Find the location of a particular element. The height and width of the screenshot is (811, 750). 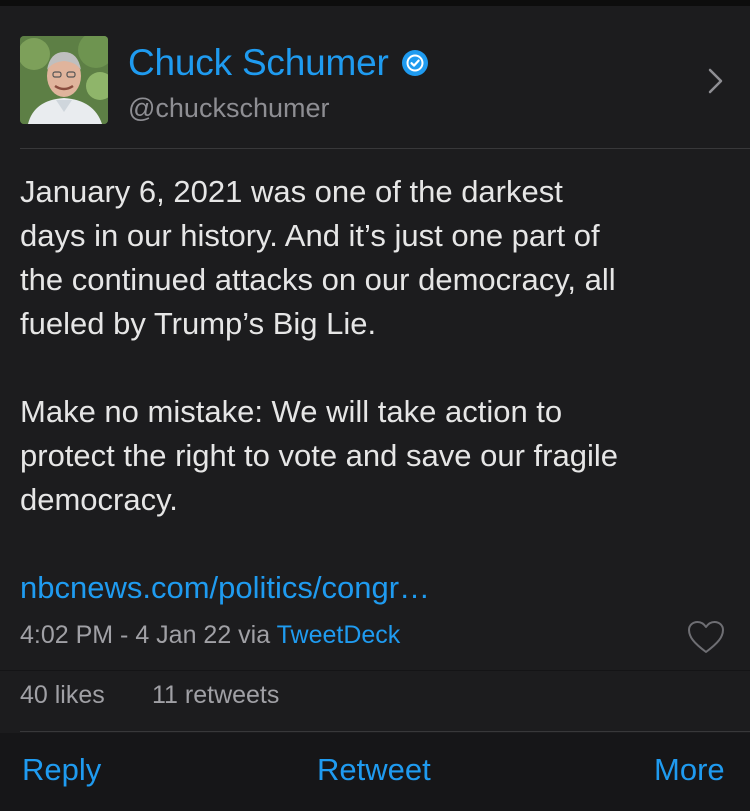

reply-button: Reply is located at coordinates (61, 770).